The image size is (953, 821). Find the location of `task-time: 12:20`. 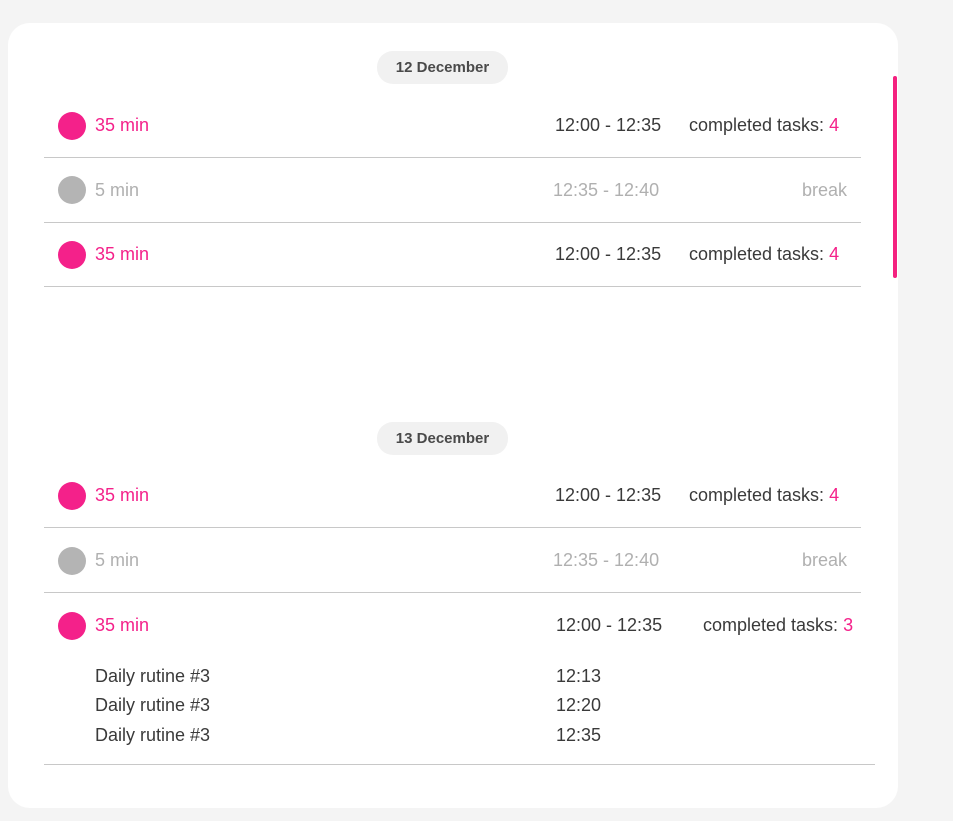

task-time: 12:20 is located at coordinates (579, 705).